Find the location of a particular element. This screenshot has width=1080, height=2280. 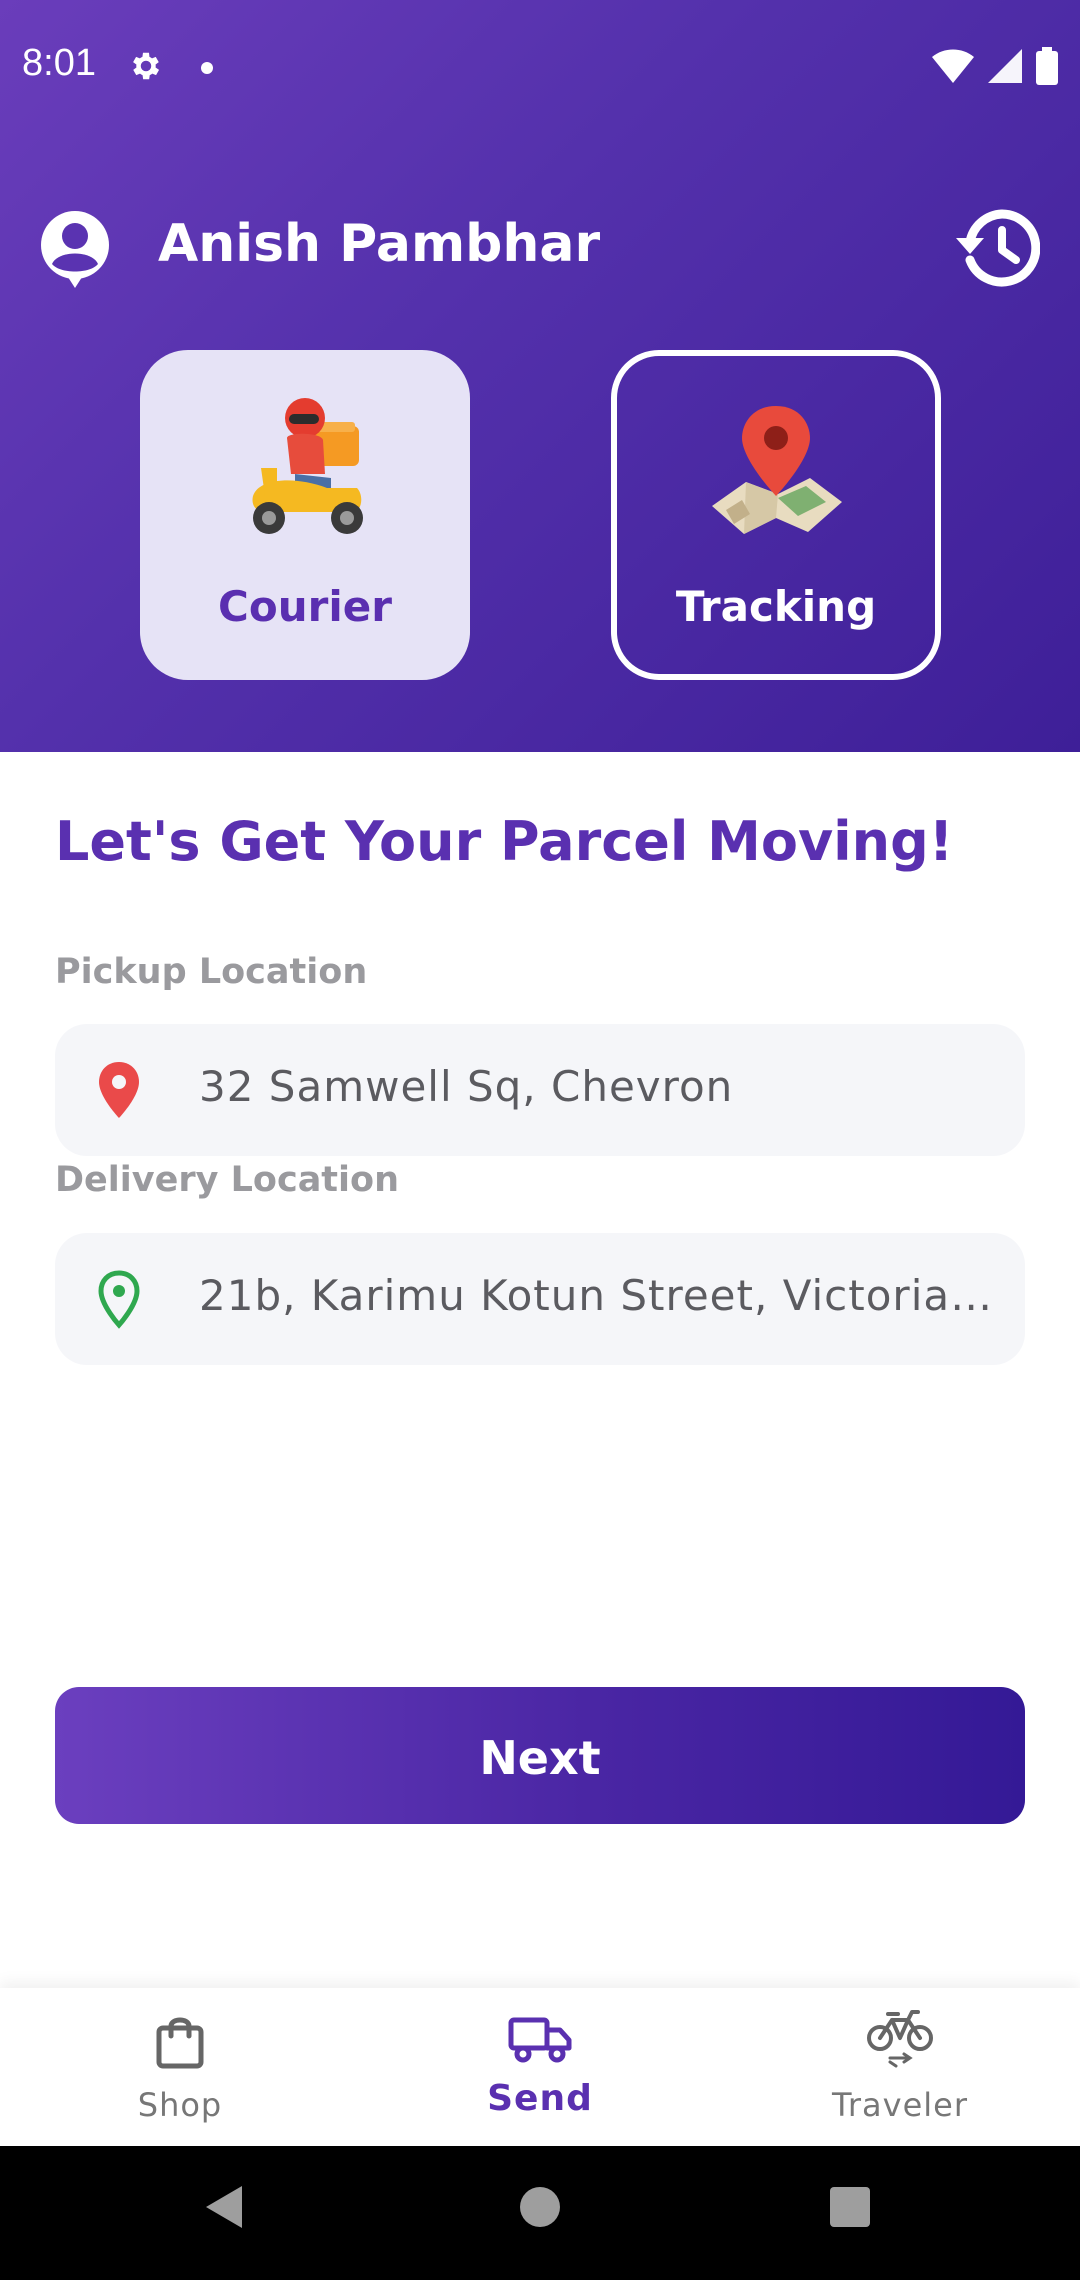

tracking-tile-label: Tracking is located at coordinates (776, 606).